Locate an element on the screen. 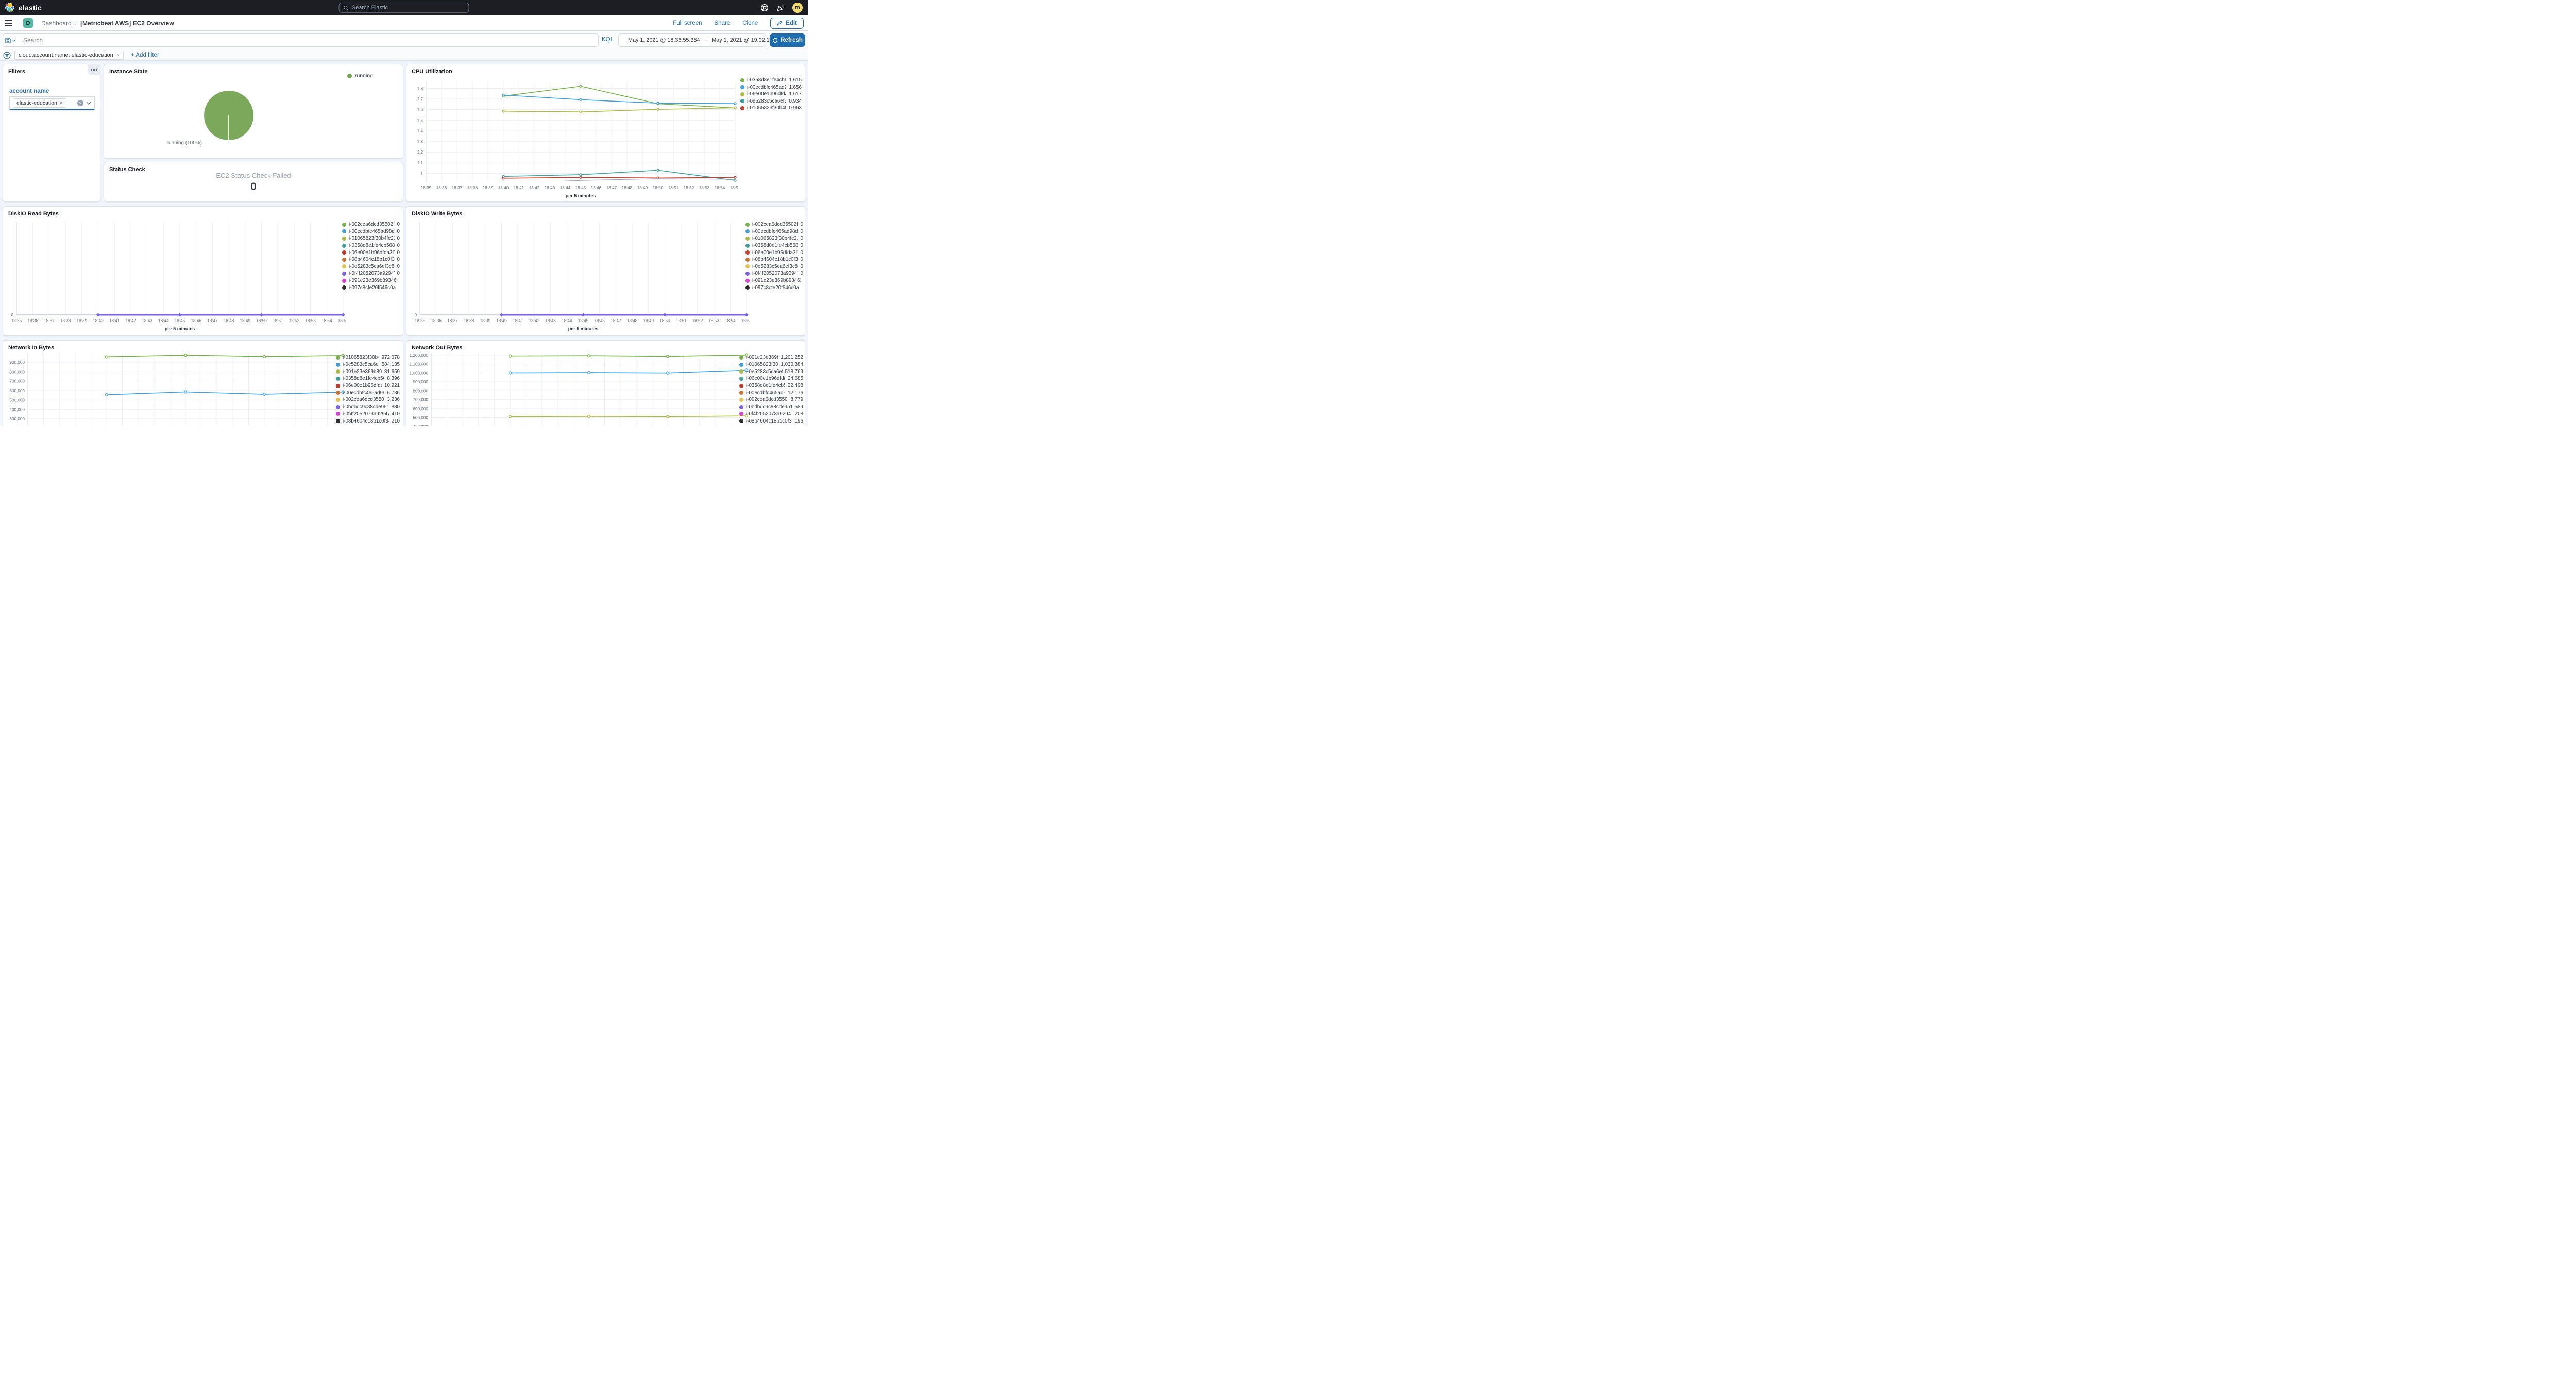  legend-item: i-08b4604c18b1c0f34 210 is located at coordinates (368, 421).